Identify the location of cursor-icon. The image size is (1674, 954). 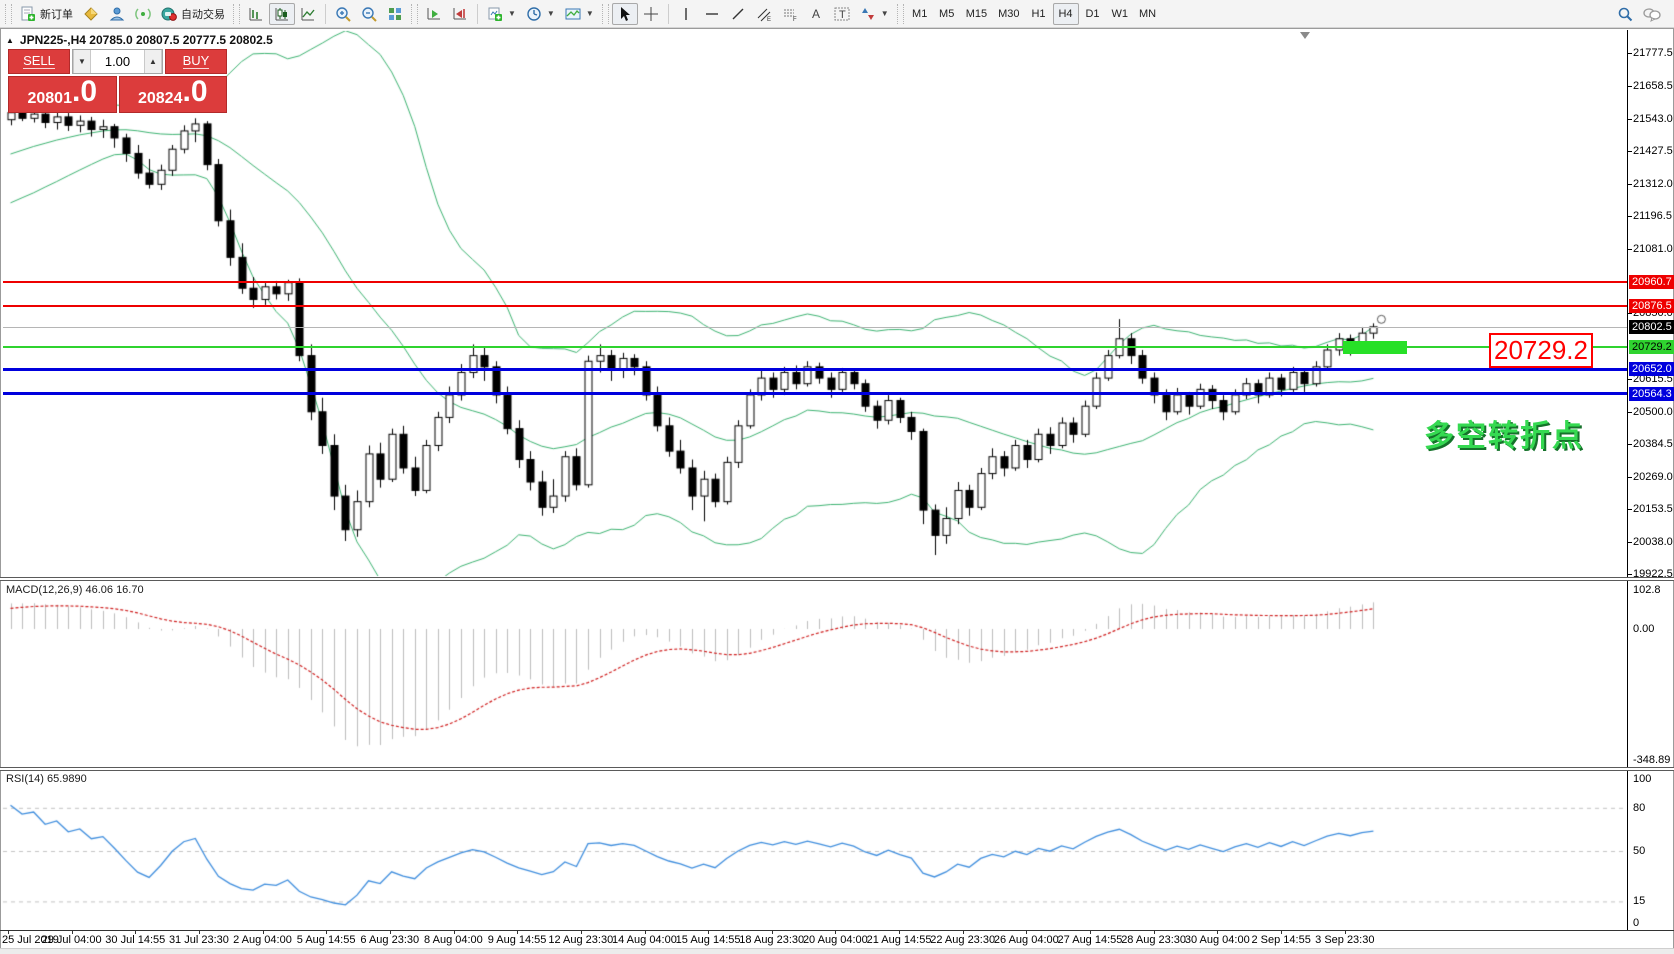
(625, 14).